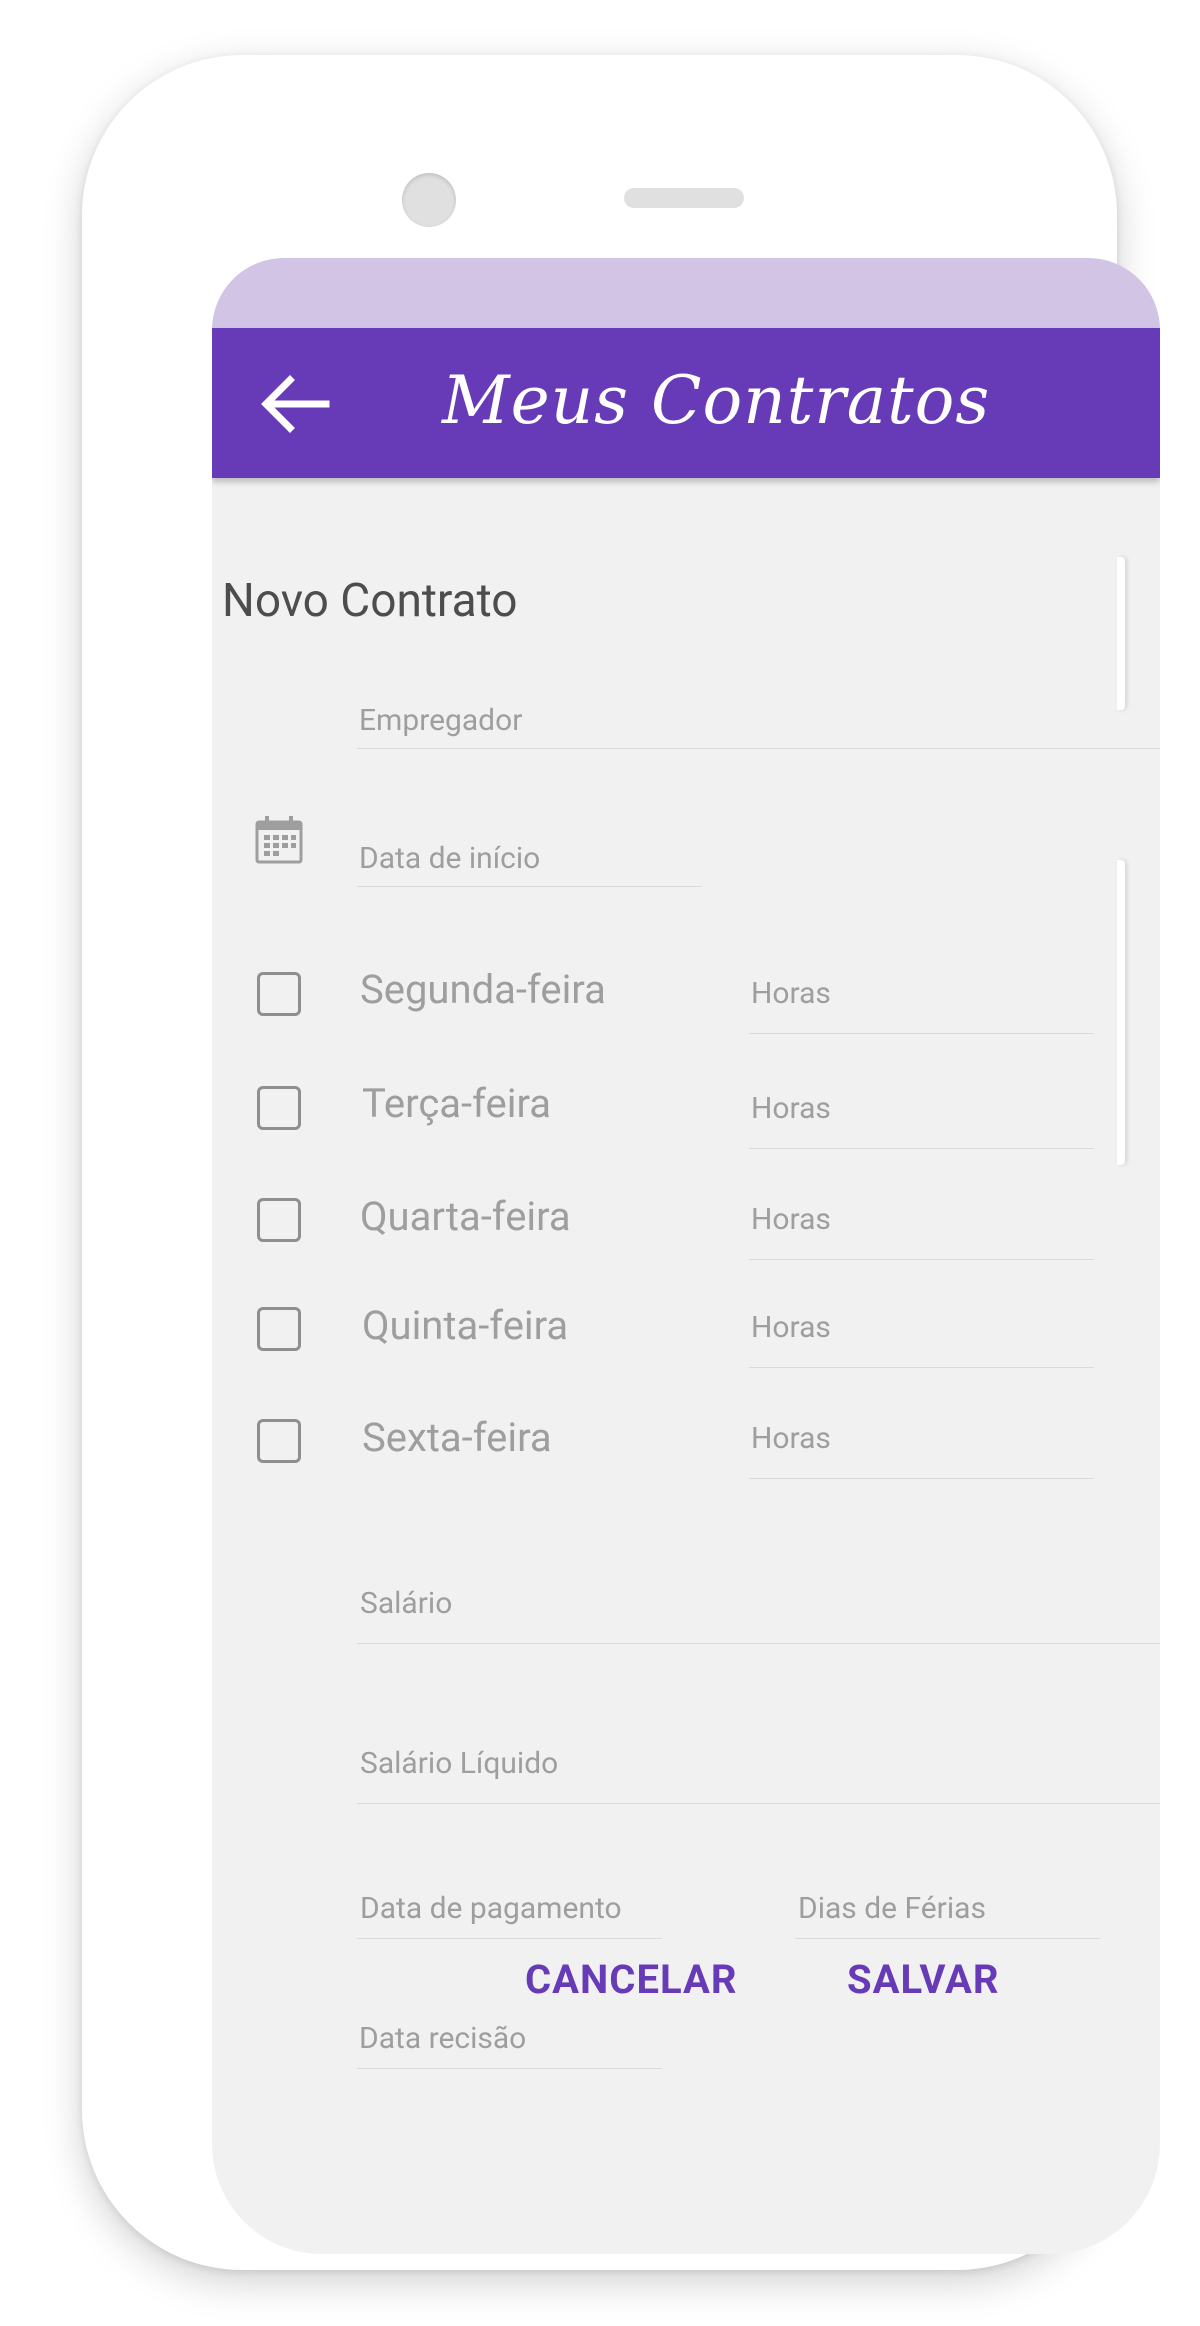 The image size is (1200, 2326). What do you see at coordinates (279, 1220) in the screenshot?
I see `checkbox-wednesday` at bounding box center [279, 1220].